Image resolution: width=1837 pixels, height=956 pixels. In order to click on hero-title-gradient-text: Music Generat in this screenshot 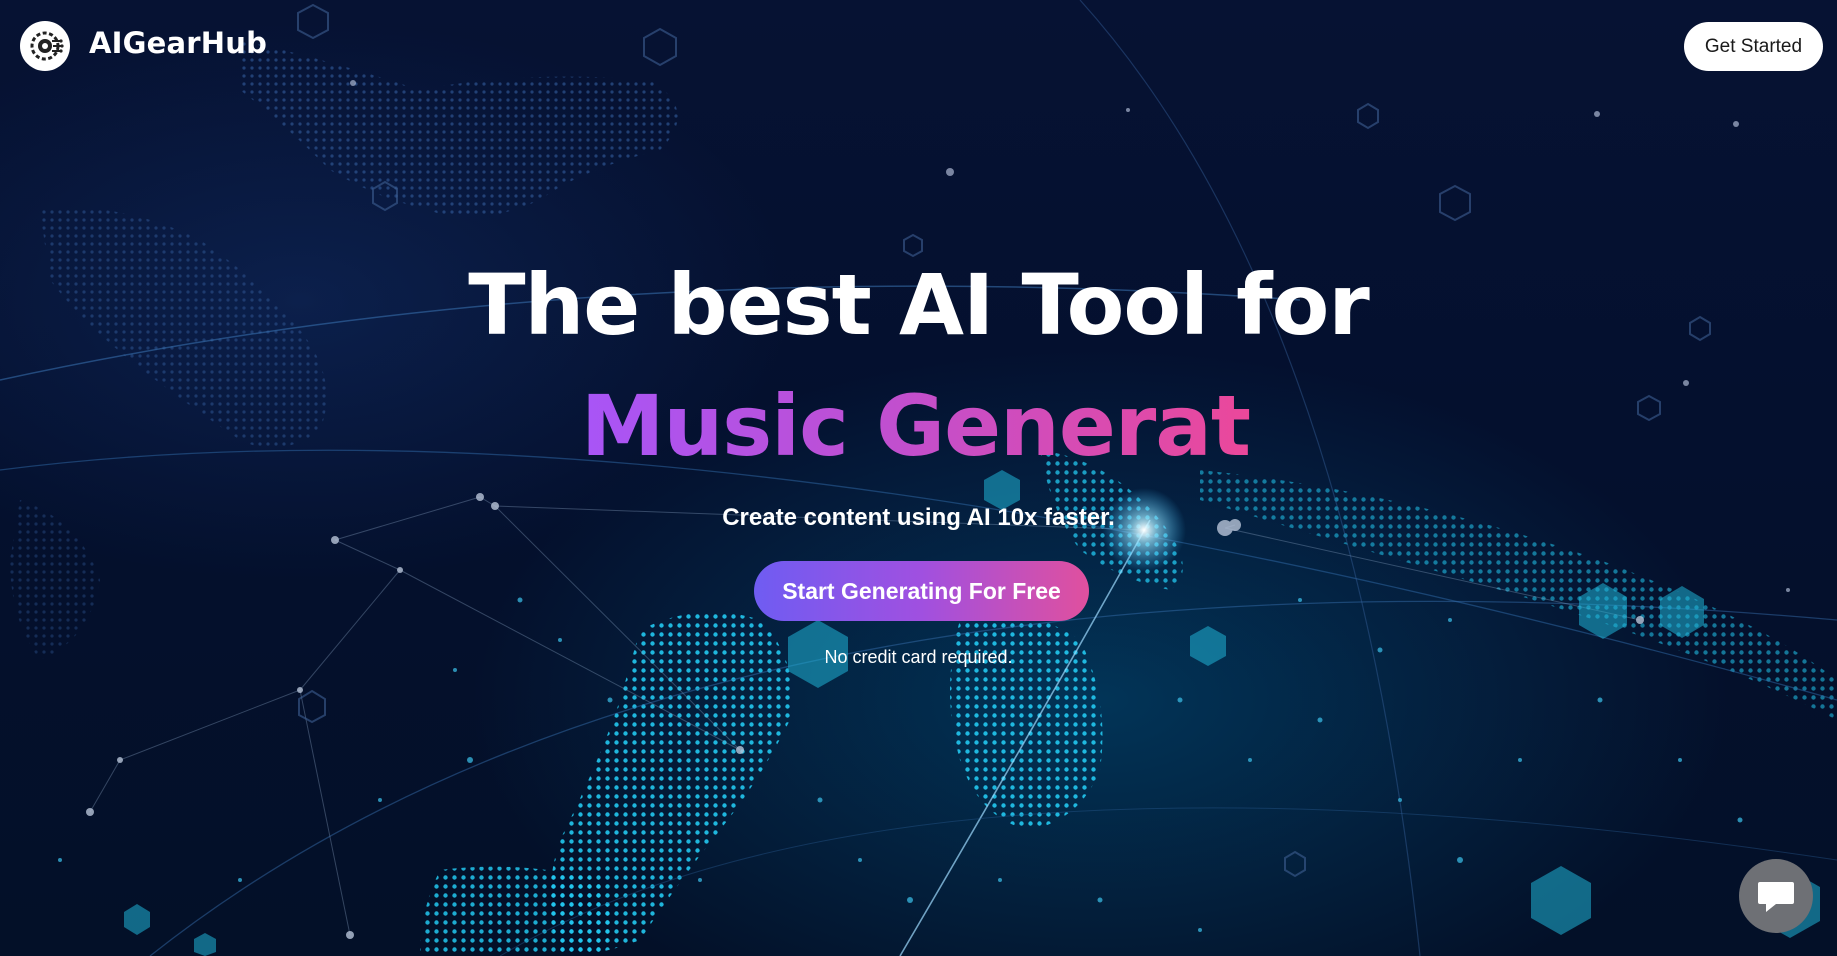, I will do `click(918, 426)`.